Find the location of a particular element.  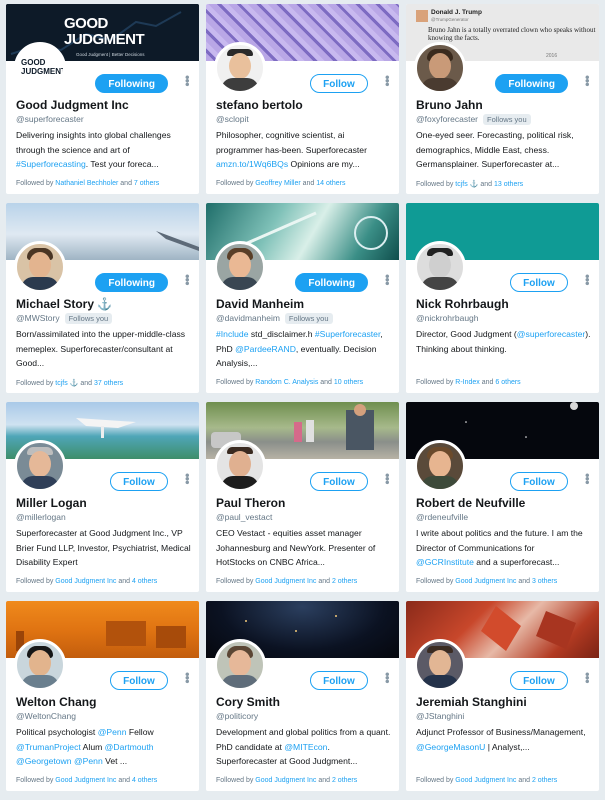

followed-by-user: tcjfs ⚓ is located at coordinates (66, 383).